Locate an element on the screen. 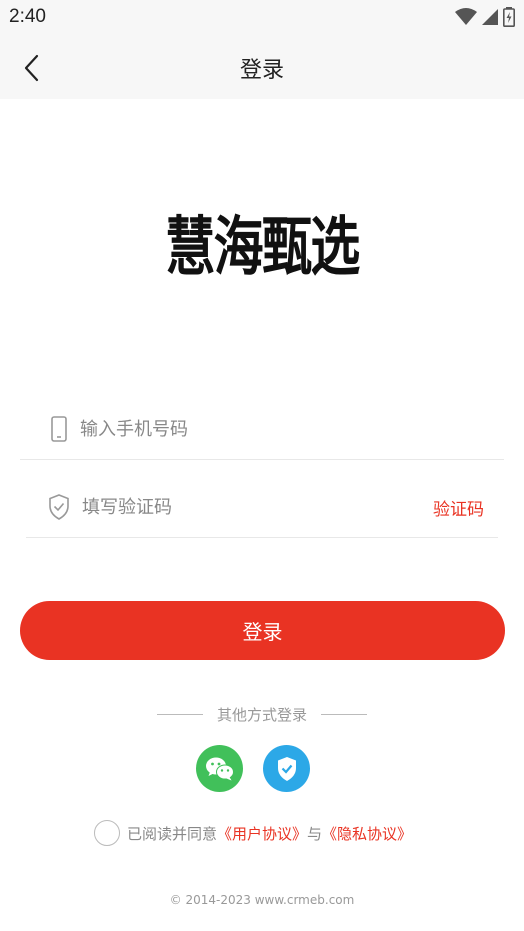 The image size is (524, 931). agreement-row: 已阅读并同意 《用户协议》 与 《隐私协议》 is located at coordinates (253, 833).